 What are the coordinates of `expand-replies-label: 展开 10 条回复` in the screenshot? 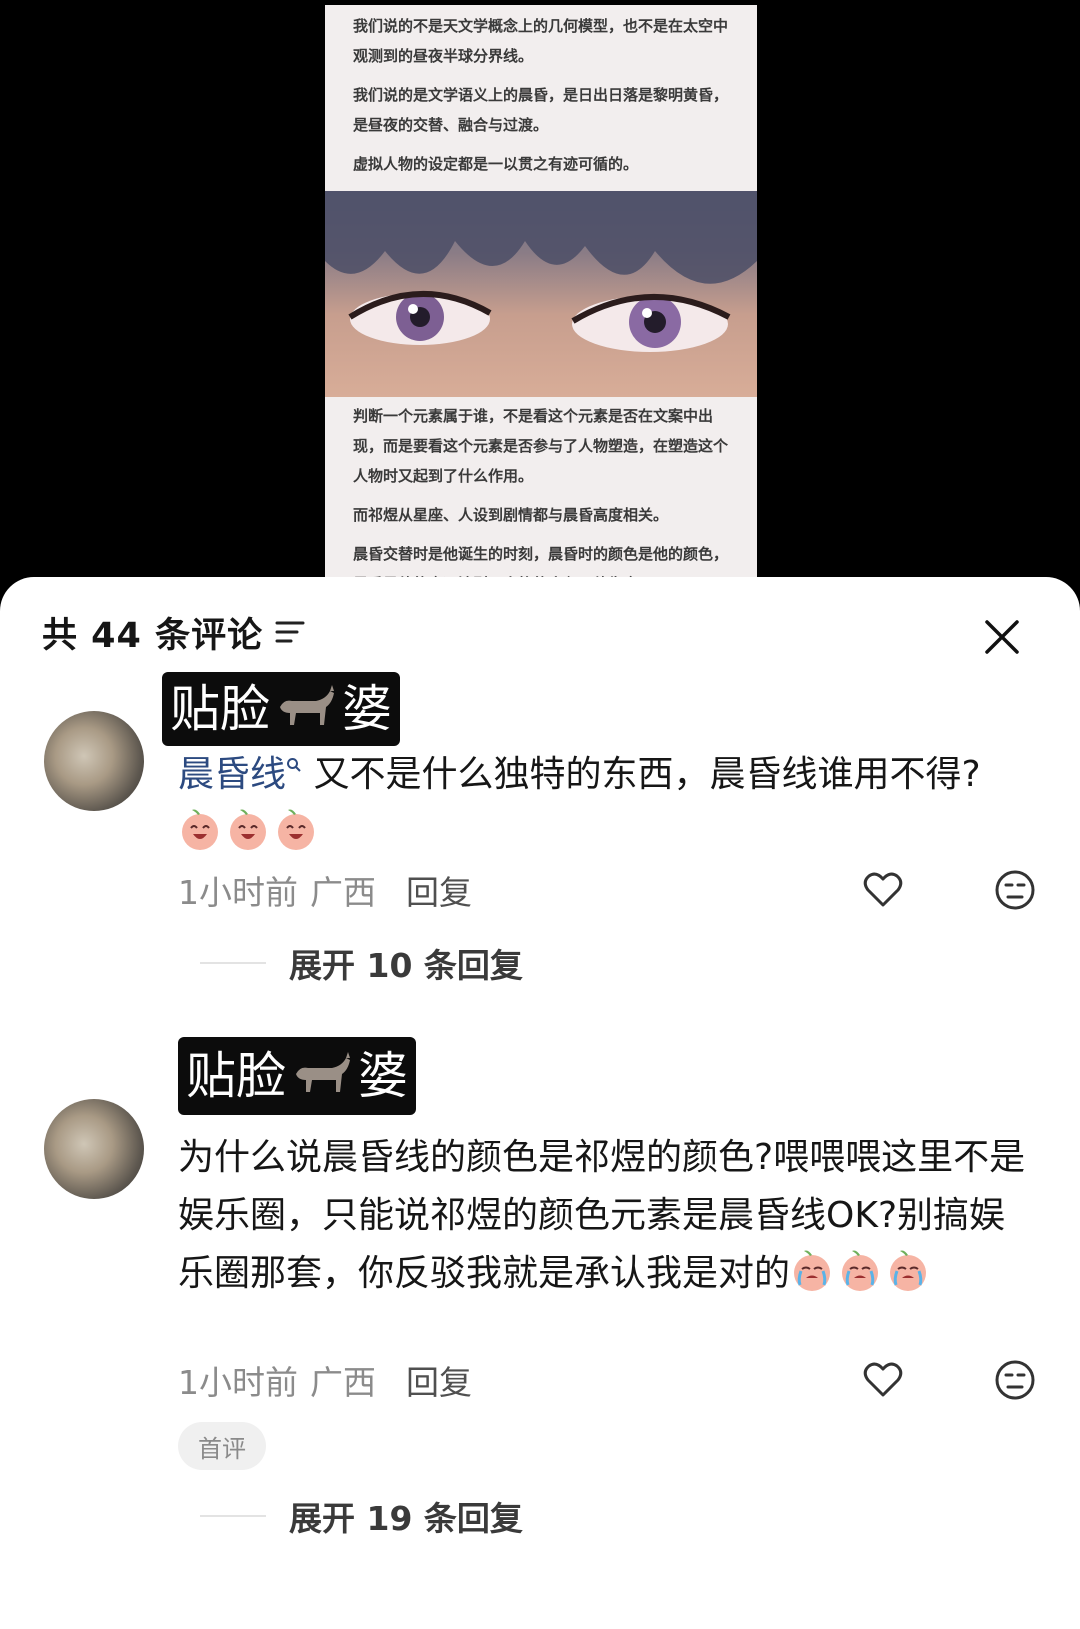 It's located at (406, 965).